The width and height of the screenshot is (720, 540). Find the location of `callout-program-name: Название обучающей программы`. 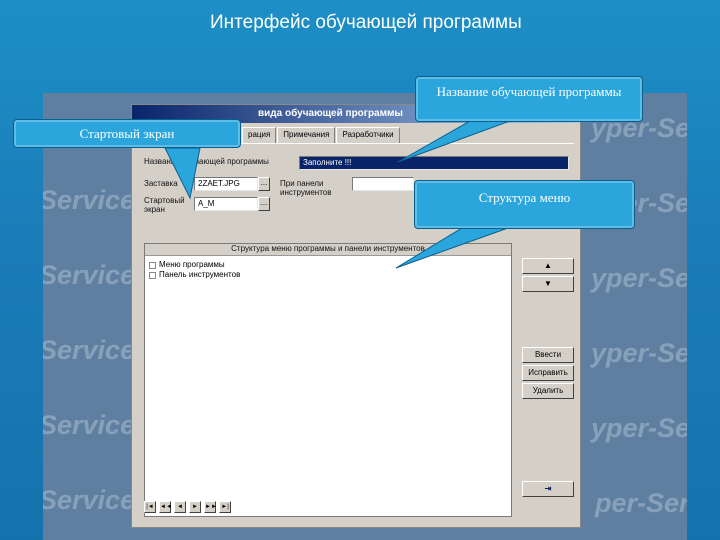

callout-program-name: Название обучающей программы is located at coordinates (529, 99).